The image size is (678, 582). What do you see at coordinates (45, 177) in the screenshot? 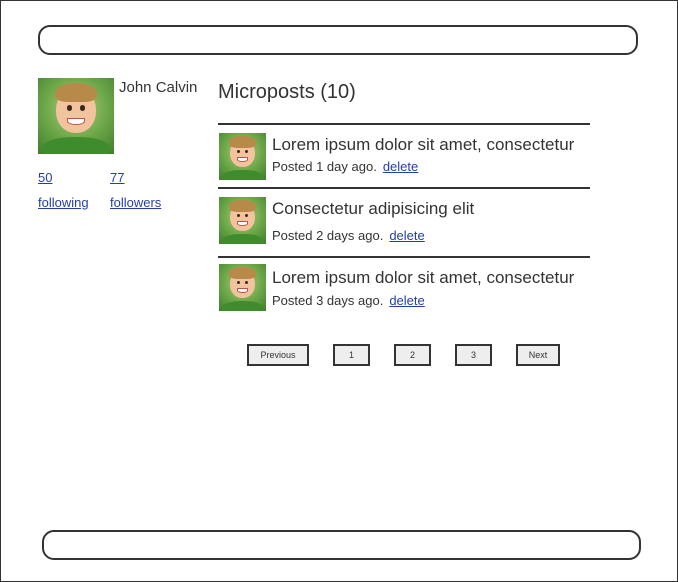
I see `following-count-link: 50` at bounding box center [45, 177].